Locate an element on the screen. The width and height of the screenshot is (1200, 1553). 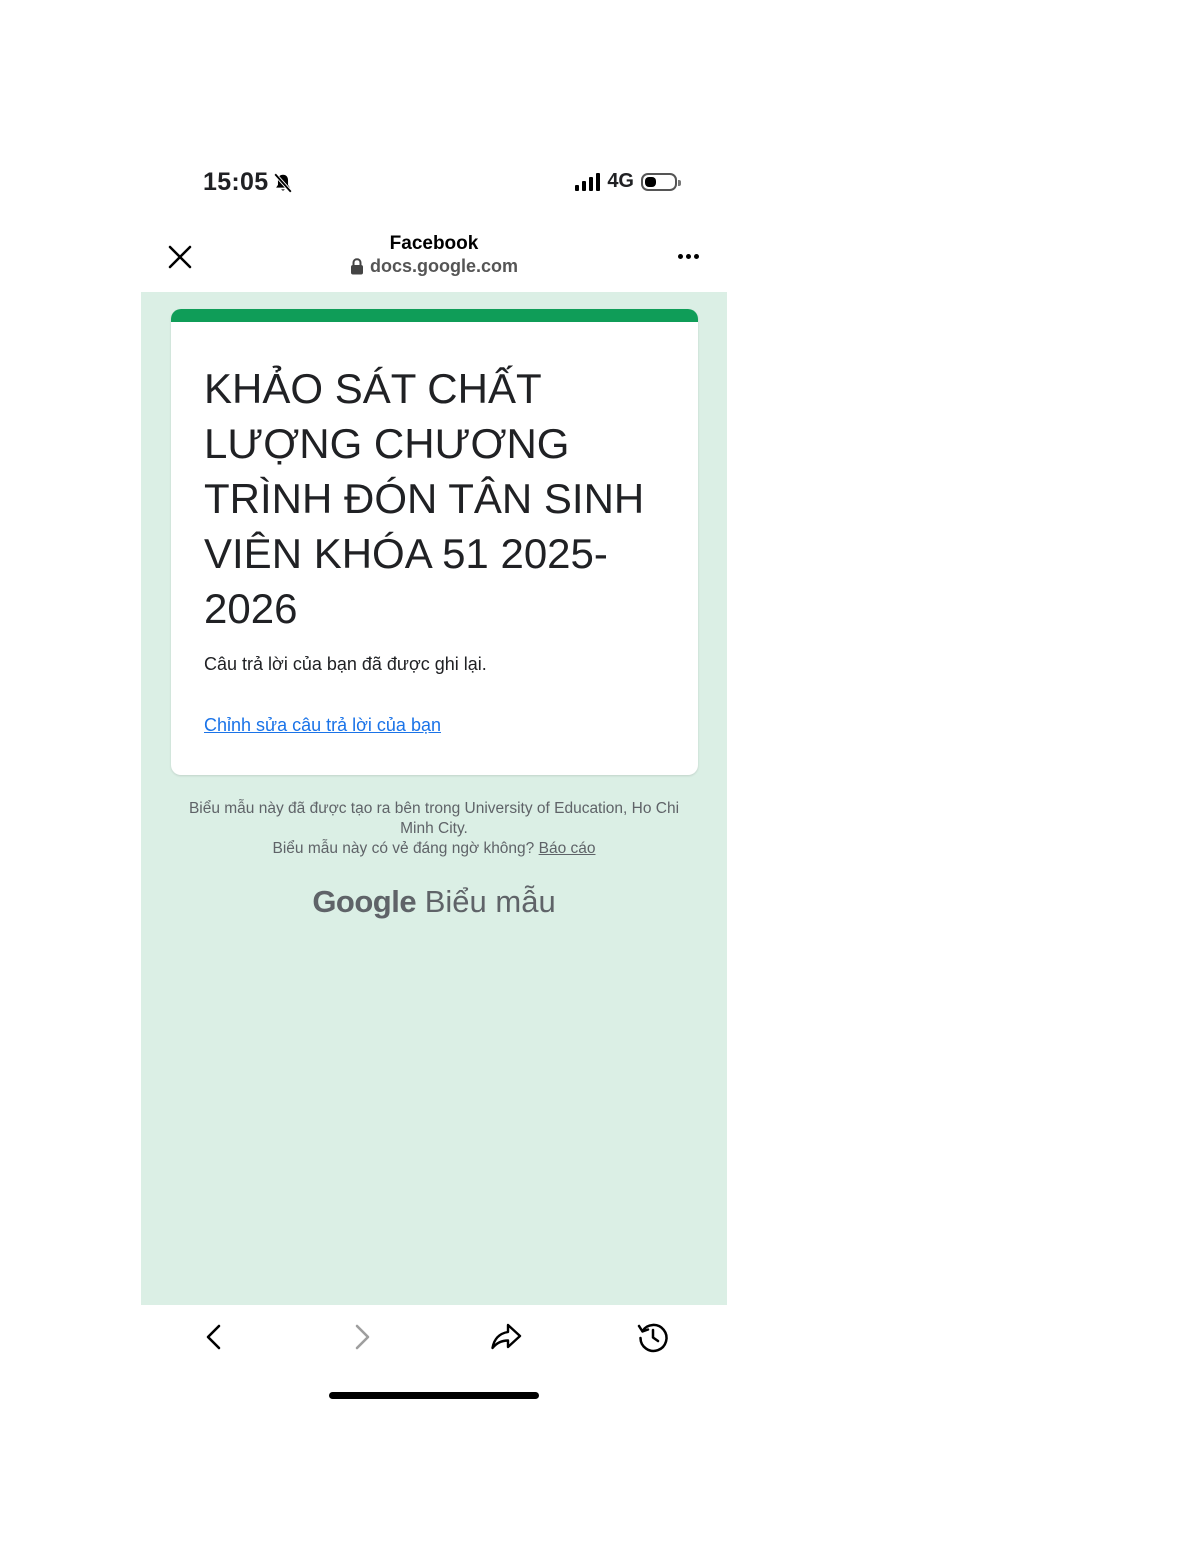
battery-icon is located at coordinates (661, 181).